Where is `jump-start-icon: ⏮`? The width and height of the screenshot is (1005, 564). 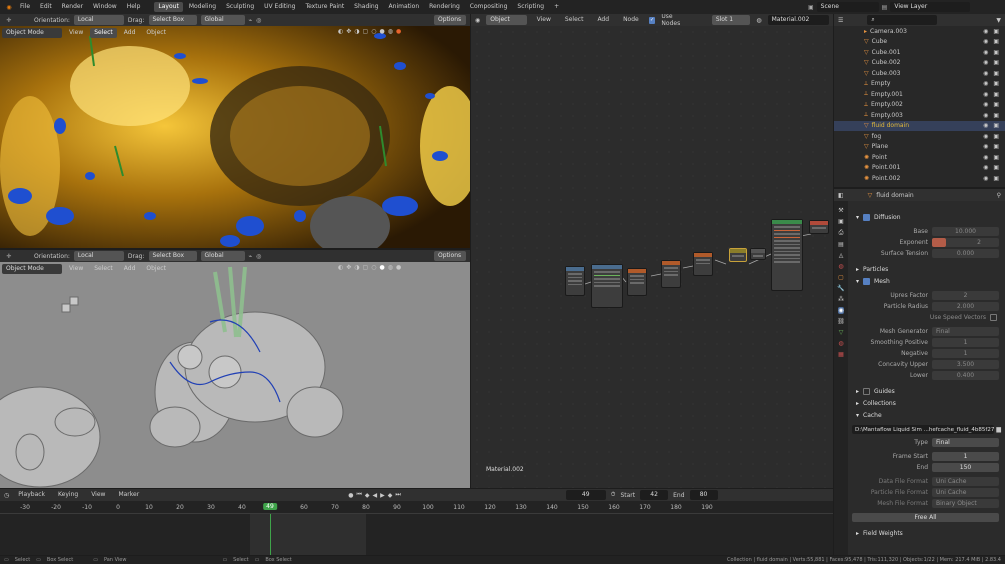
jump-start-icon: ⏮ is located at coordinates (358, 495).